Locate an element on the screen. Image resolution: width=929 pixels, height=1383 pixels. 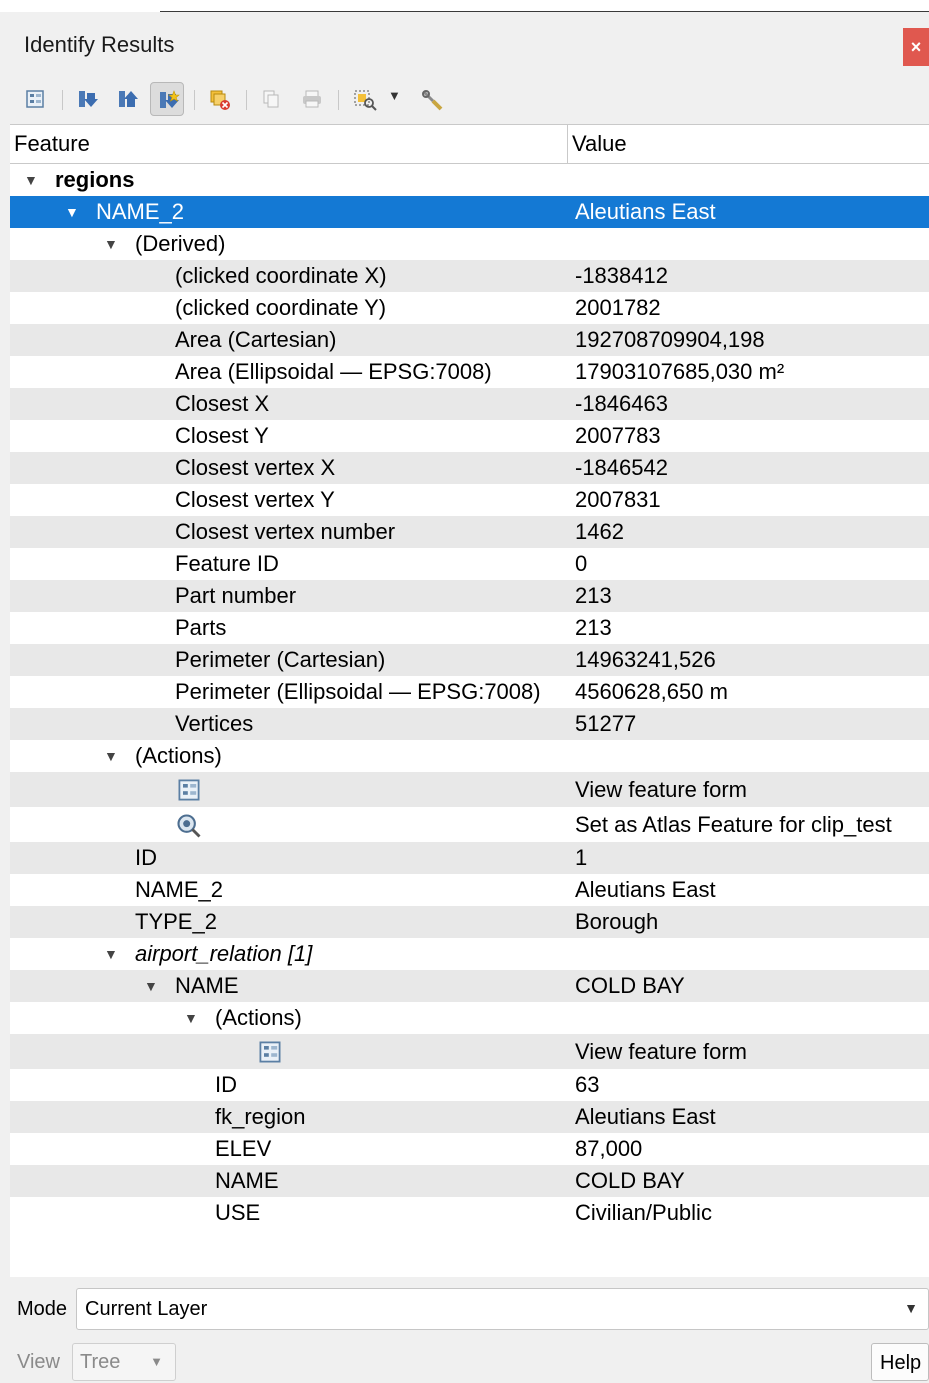
tree-row-feature: Closest vertex Y is located at coordinates (255, 499).